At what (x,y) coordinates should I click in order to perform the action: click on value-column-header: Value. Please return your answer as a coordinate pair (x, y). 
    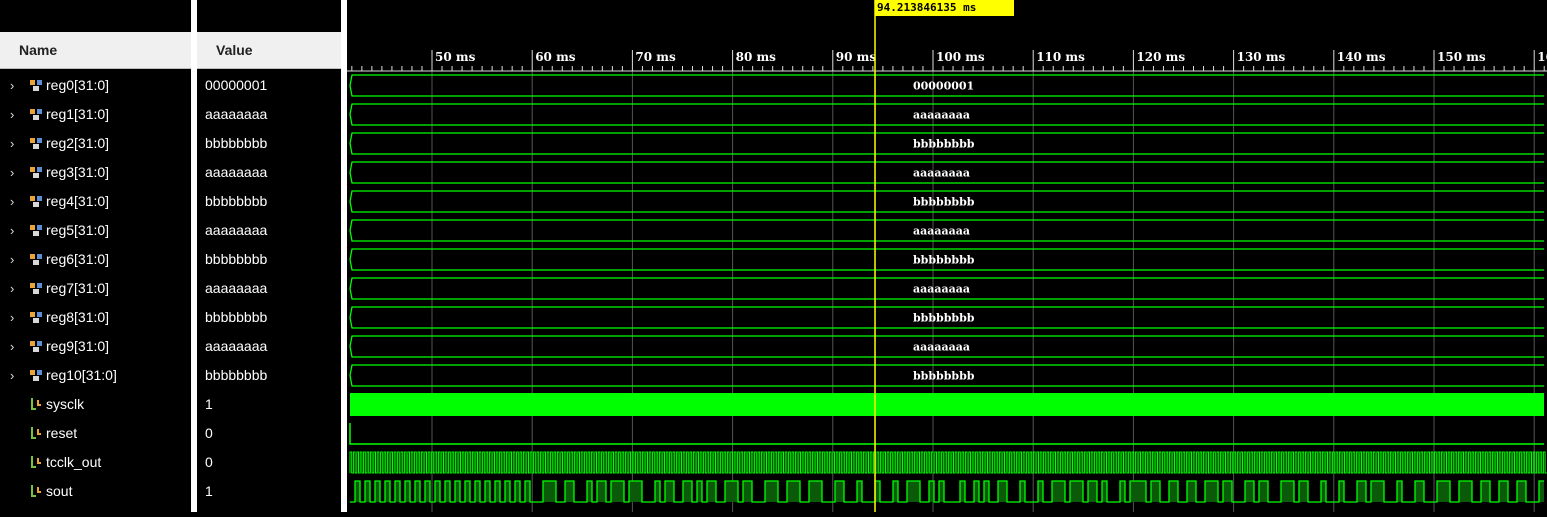
    Looking at the image, I should click on (269, 50).